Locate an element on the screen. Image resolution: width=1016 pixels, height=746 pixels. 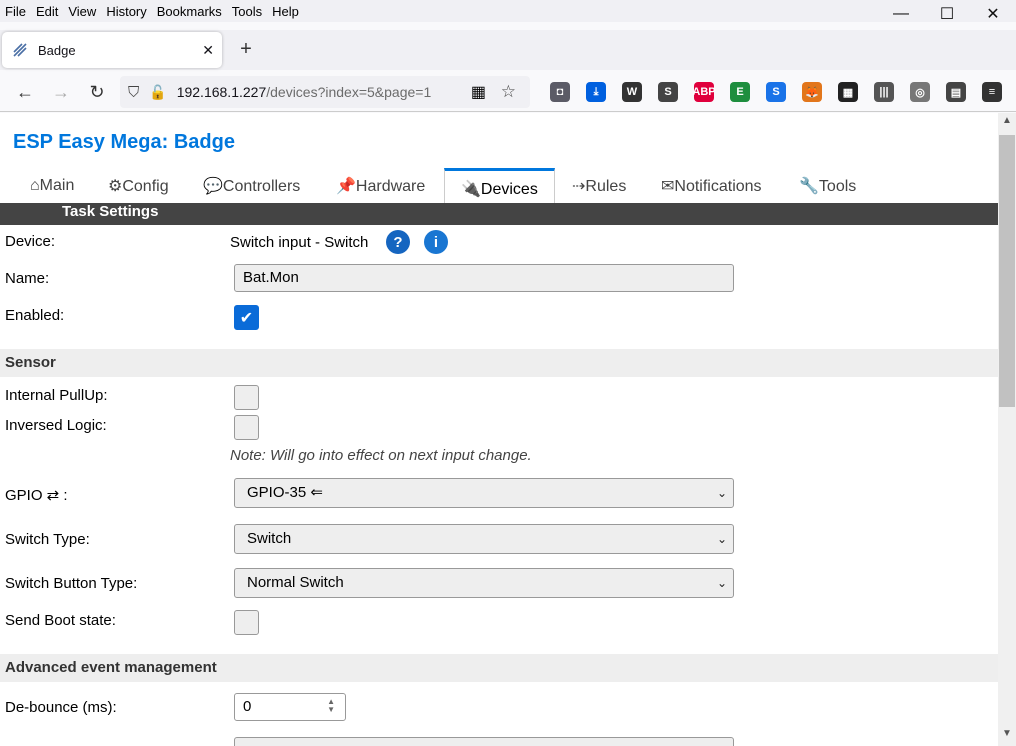
menu-edit: Edit is located at coordinates (48, 11).